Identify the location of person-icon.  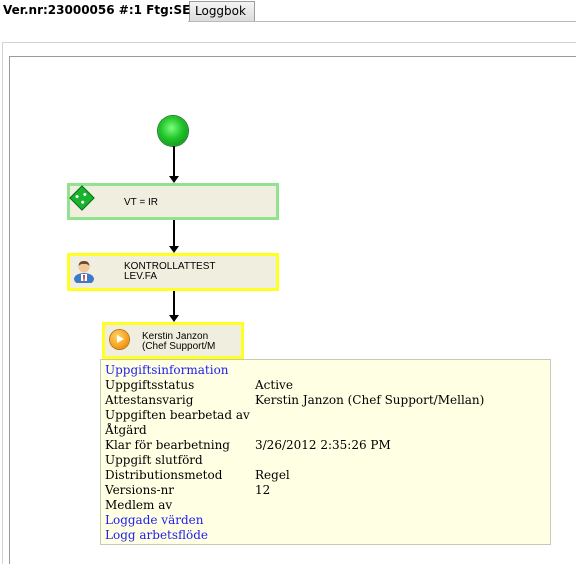
(84, 271).